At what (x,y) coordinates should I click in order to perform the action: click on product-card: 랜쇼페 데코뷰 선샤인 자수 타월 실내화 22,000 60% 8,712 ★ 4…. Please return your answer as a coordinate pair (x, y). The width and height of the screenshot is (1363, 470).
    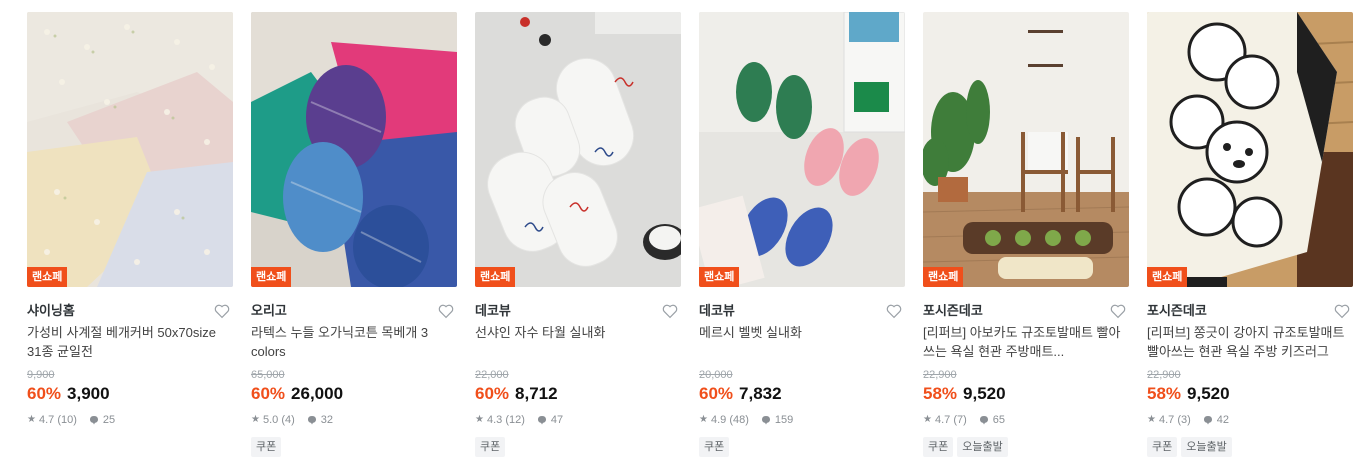
    Looking at the image, I should click on (578, 234).